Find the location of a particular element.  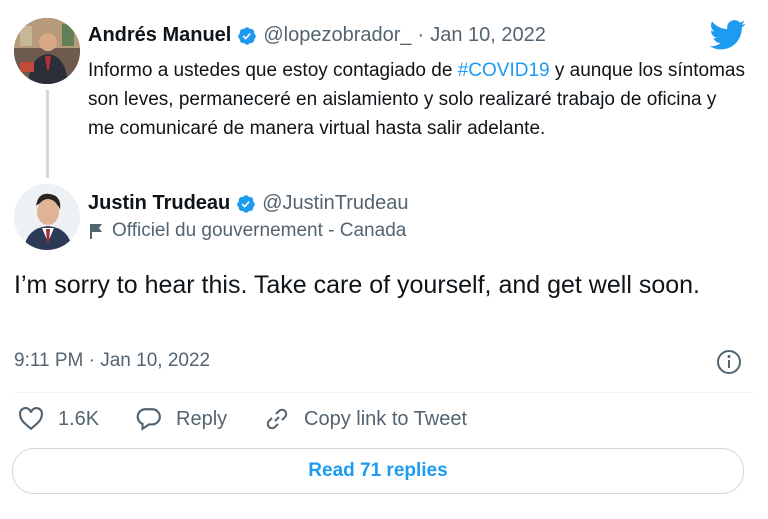

reply-button: Reply is located at coordinates (181, 419).